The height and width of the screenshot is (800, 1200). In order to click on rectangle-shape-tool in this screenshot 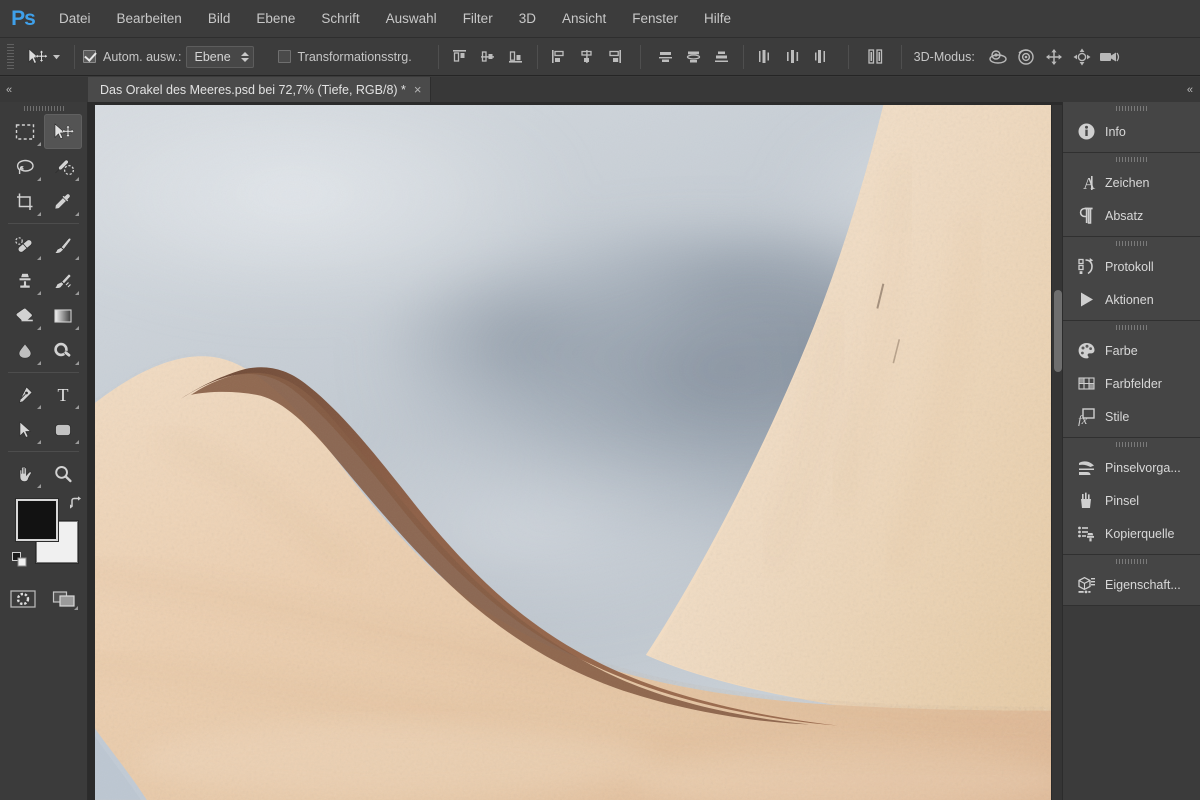, I will do `click(63, 429)`.